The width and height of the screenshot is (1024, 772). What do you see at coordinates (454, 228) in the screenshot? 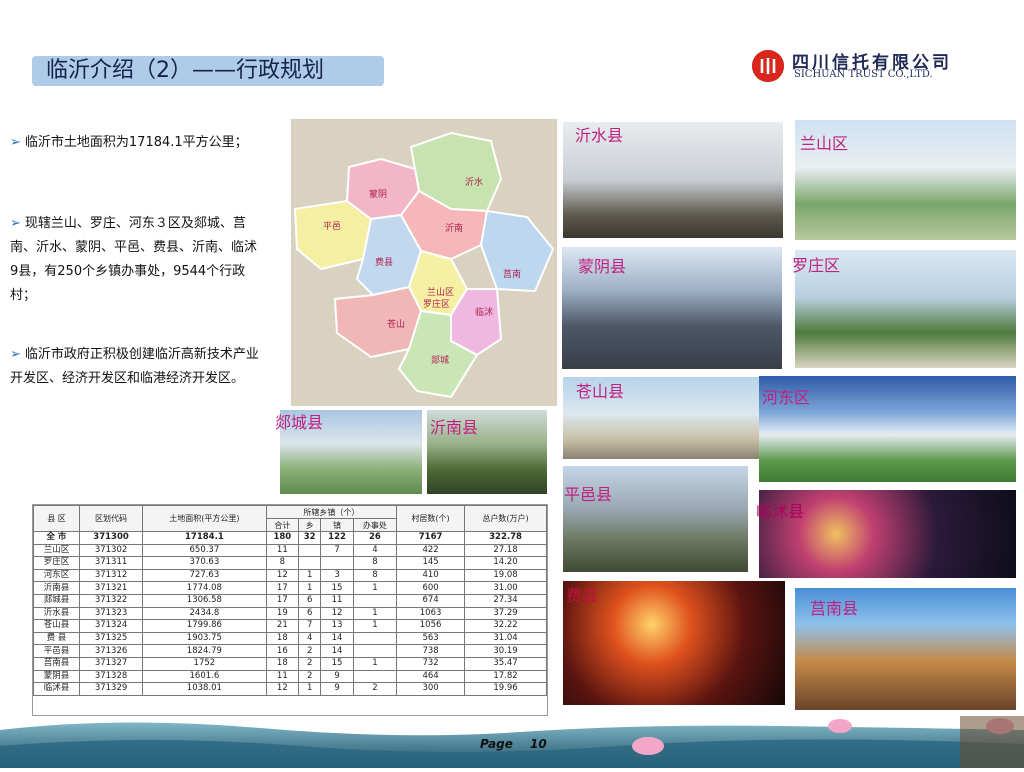
I see `map-label-yinan: 沂南` at bounding box center [454, 228].